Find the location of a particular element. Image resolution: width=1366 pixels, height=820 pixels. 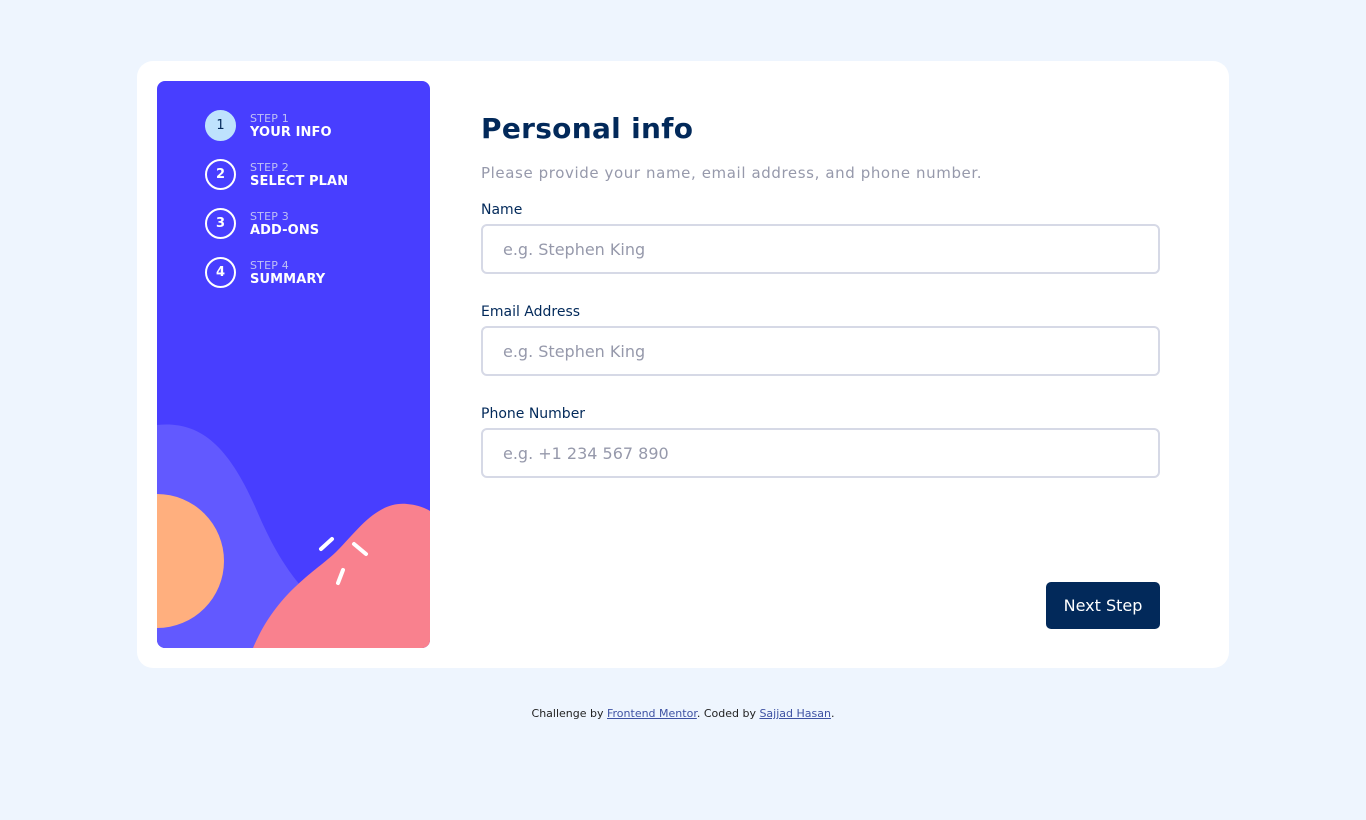

step-title: SELECT PLAN is located at coordinates (299, 181).